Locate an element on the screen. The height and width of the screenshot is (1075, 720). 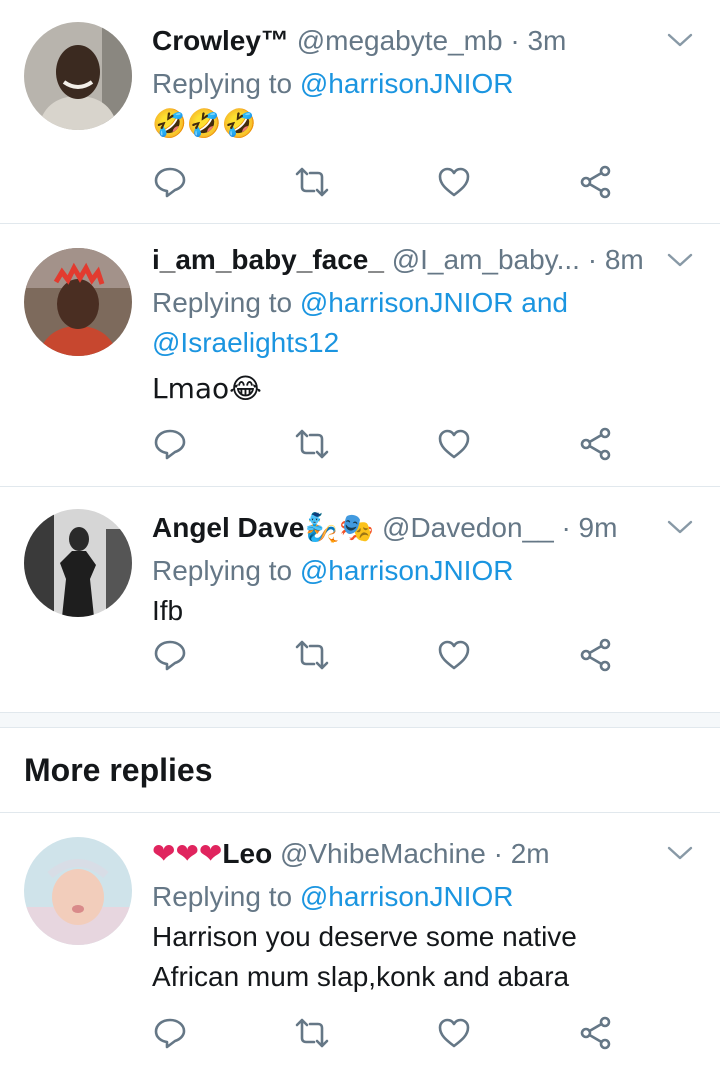
section-gap is located at coordinates (360, 720).